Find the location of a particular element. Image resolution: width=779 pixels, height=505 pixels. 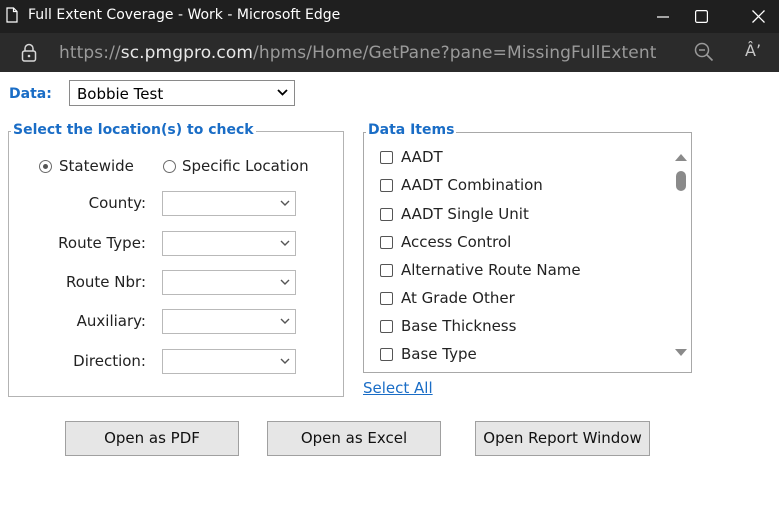

url-host: sc.pmgpro.com is located at coordinates (187, 53).